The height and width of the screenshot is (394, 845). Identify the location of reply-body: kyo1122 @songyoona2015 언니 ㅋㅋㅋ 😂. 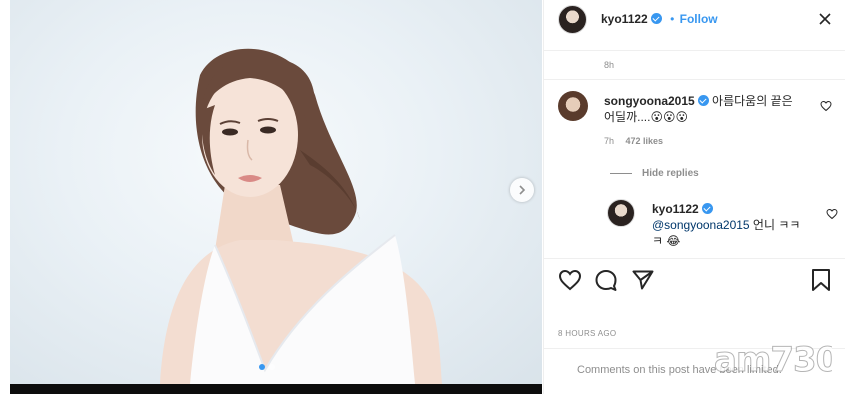
(727, 225).